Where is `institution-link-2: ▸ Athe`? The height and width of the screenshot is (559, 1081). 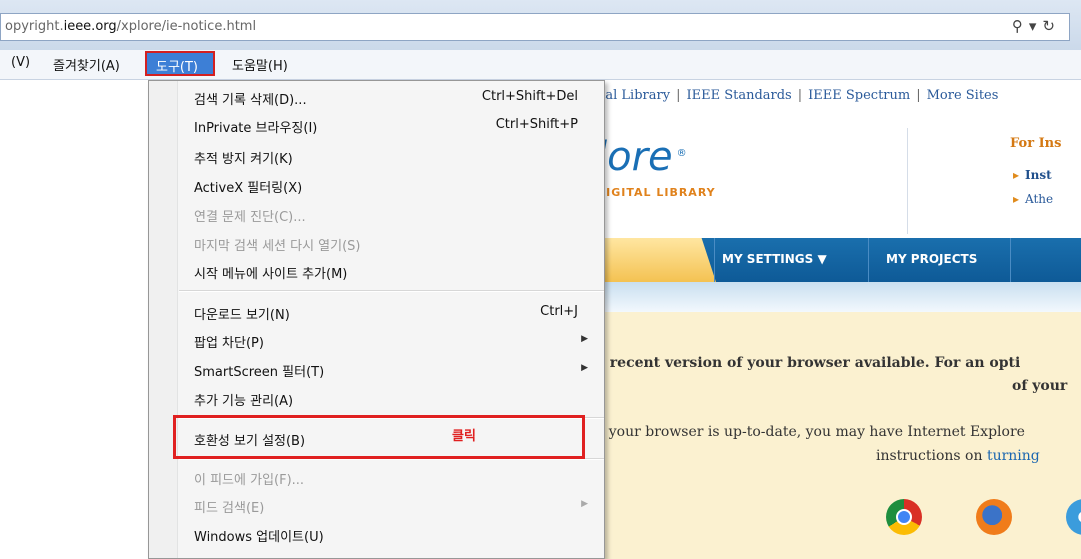
institution-link-2: ▸ Athe is located at coordinates (1033, 199).